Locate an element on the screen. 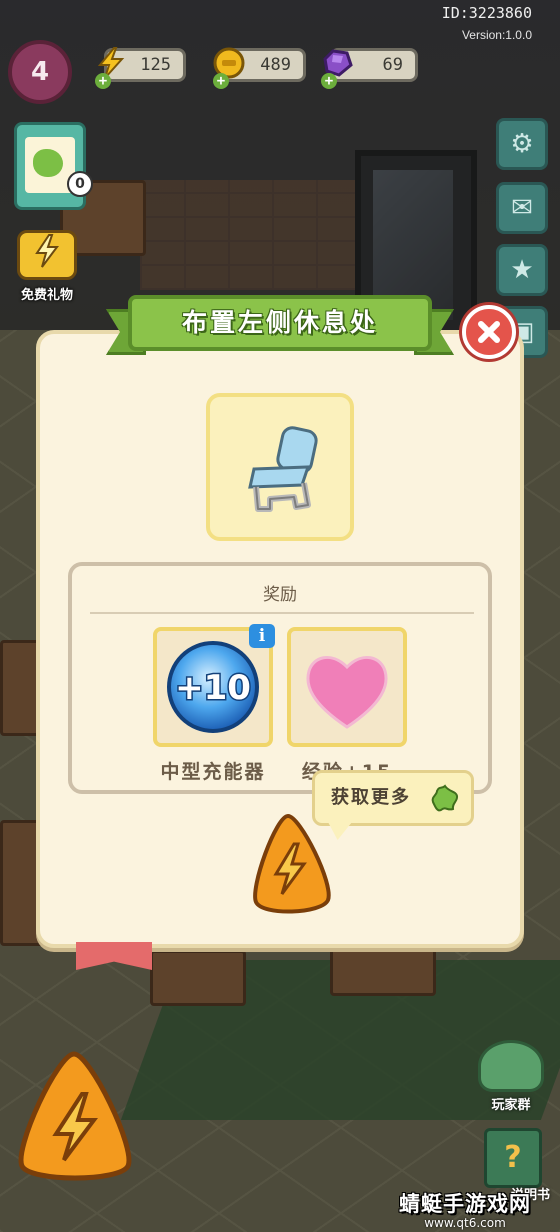  site-watermark: 蜻蜓手游戏网 www.qt6.com is located at coordinates (465, 1209).